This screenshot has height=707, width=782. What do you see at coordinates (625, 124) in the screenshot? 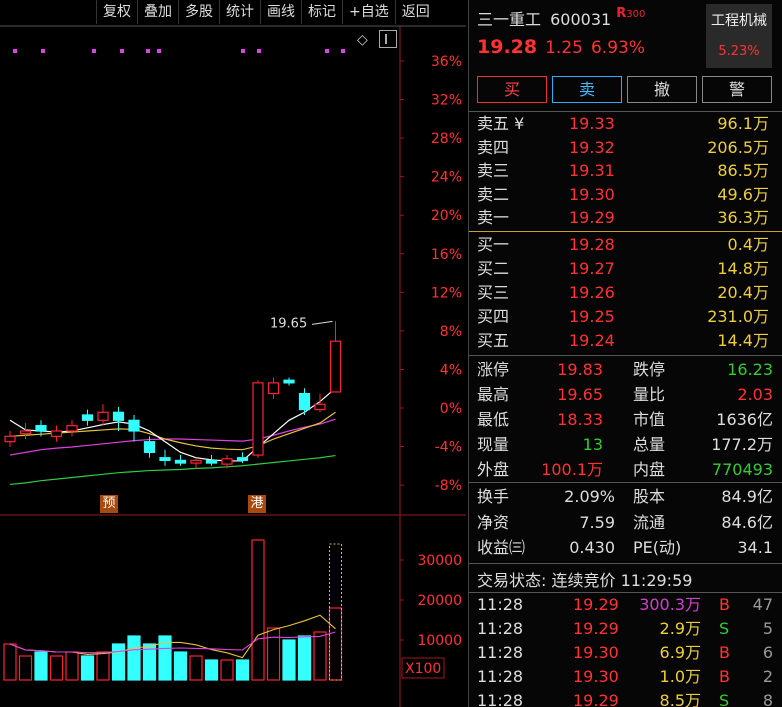
I see `ask-row: 卖五 ¥ 19.33 96.1万` at bounding box center [625, 124].